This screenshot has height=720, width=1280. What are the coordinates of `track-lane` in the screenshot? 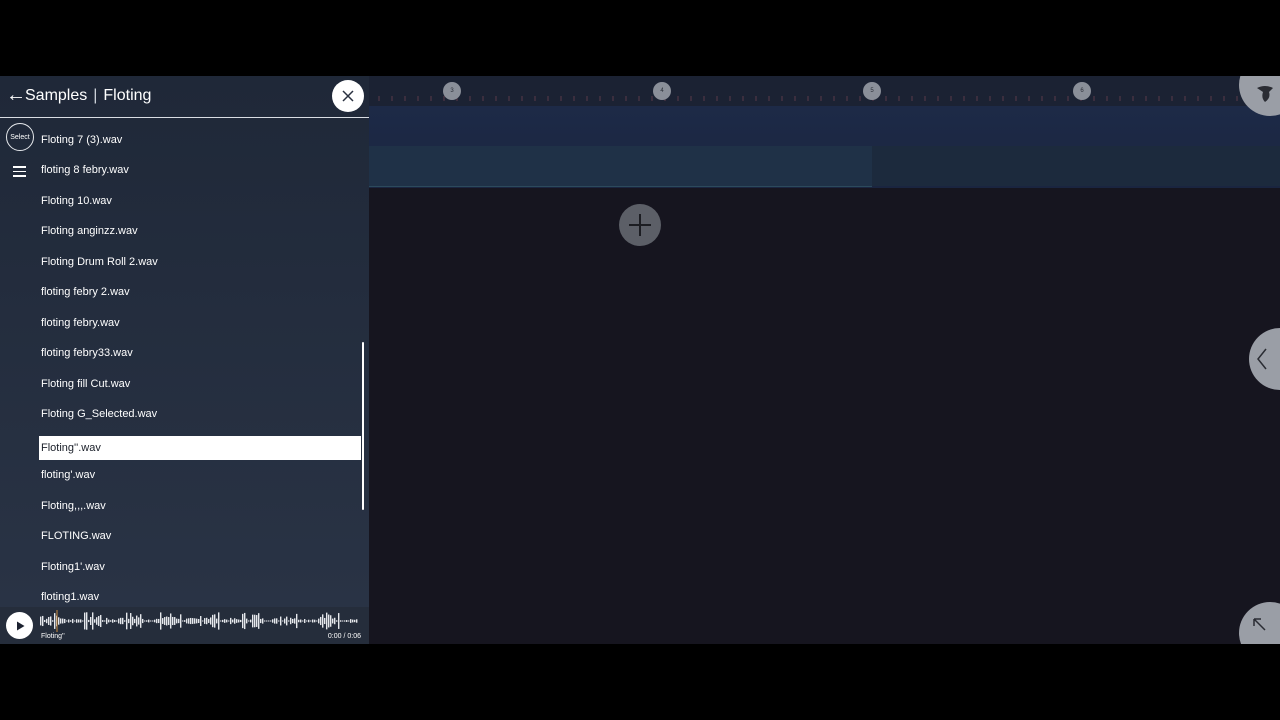 It's located at (620, 166).